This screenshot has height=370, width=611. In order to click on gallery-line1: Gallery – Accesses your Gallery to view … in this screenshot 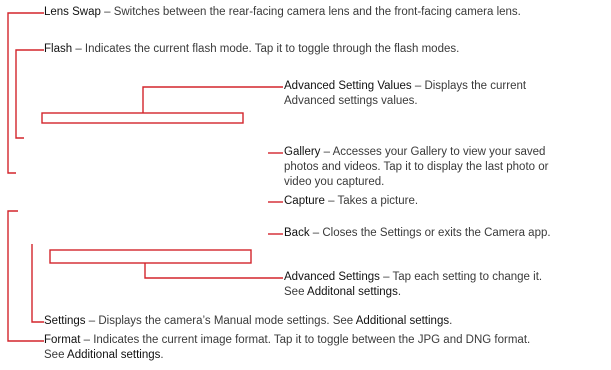, I will do `click(416, 152)`.